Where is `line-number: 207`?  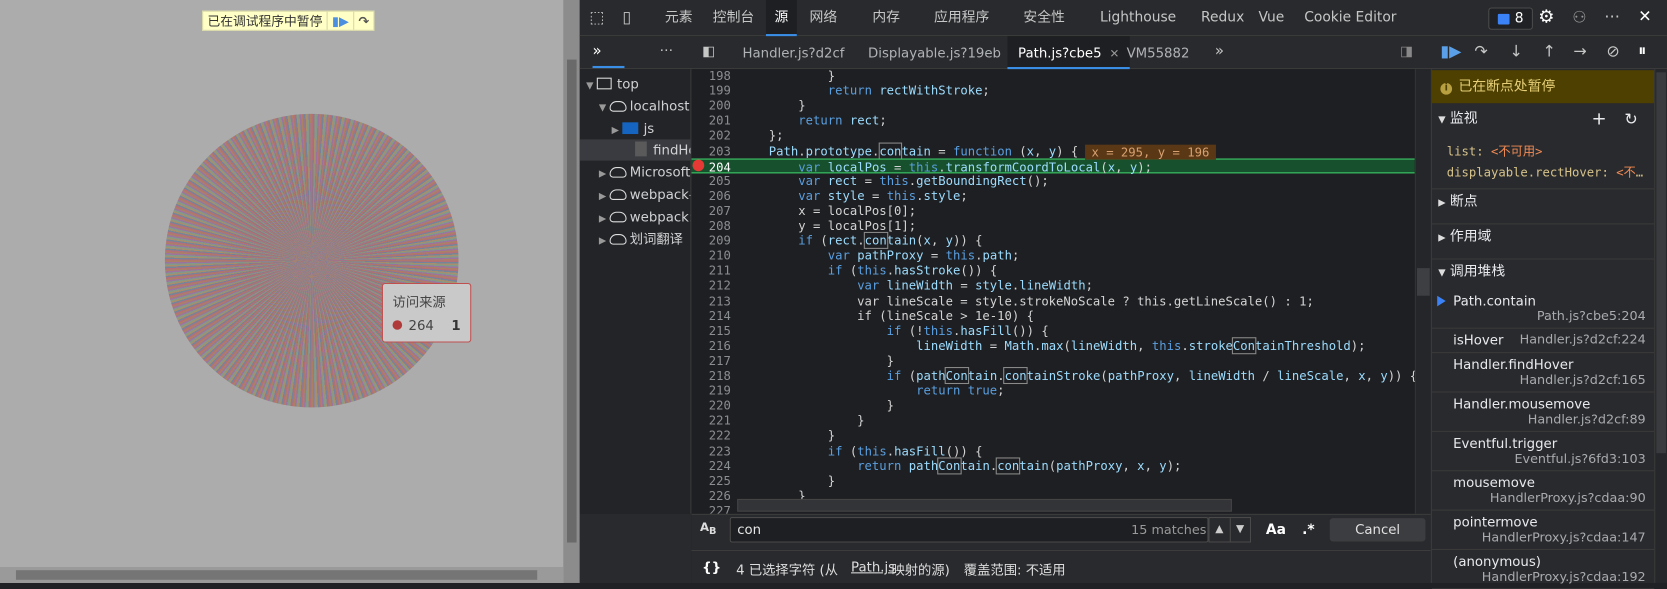 line-number: 207 is located at coordinates (711, 210).